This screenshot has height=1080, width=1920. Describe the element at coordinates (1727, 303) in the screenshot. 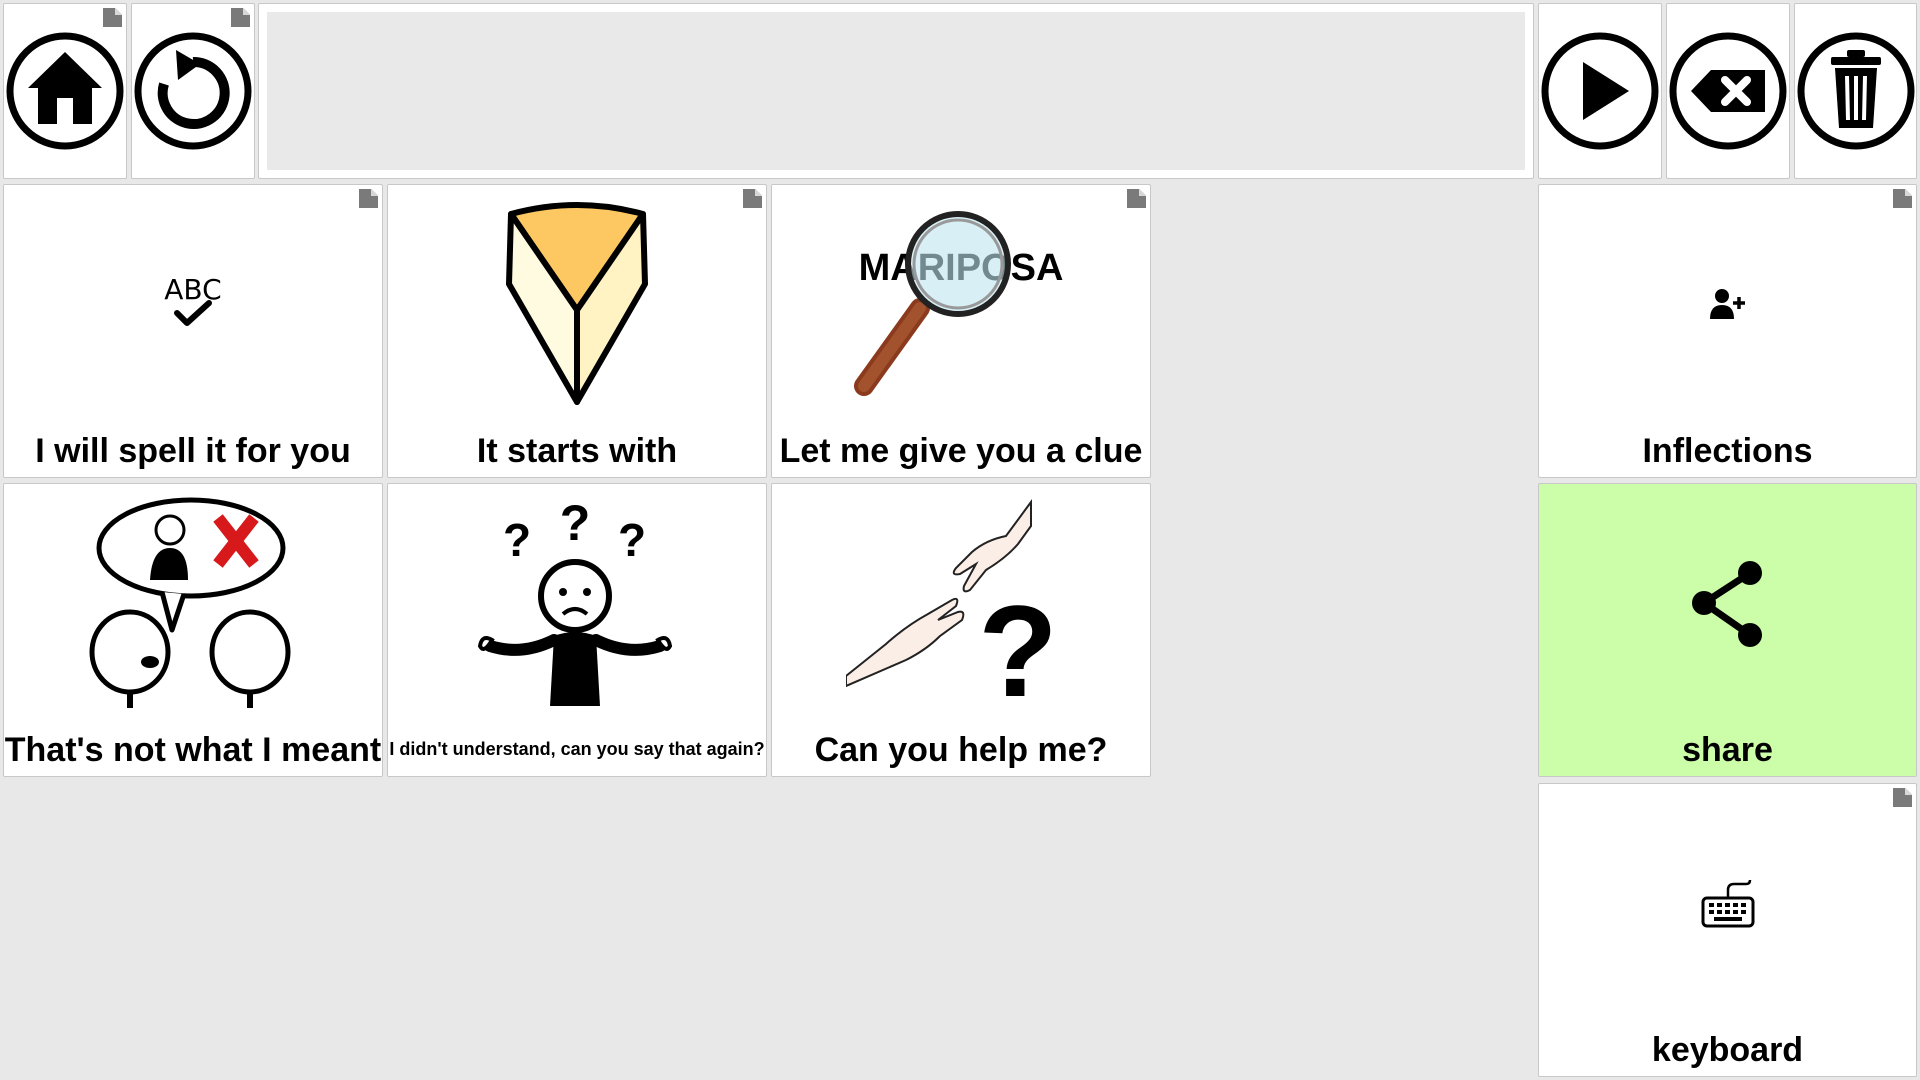

I see `add-person-icon` at that location.